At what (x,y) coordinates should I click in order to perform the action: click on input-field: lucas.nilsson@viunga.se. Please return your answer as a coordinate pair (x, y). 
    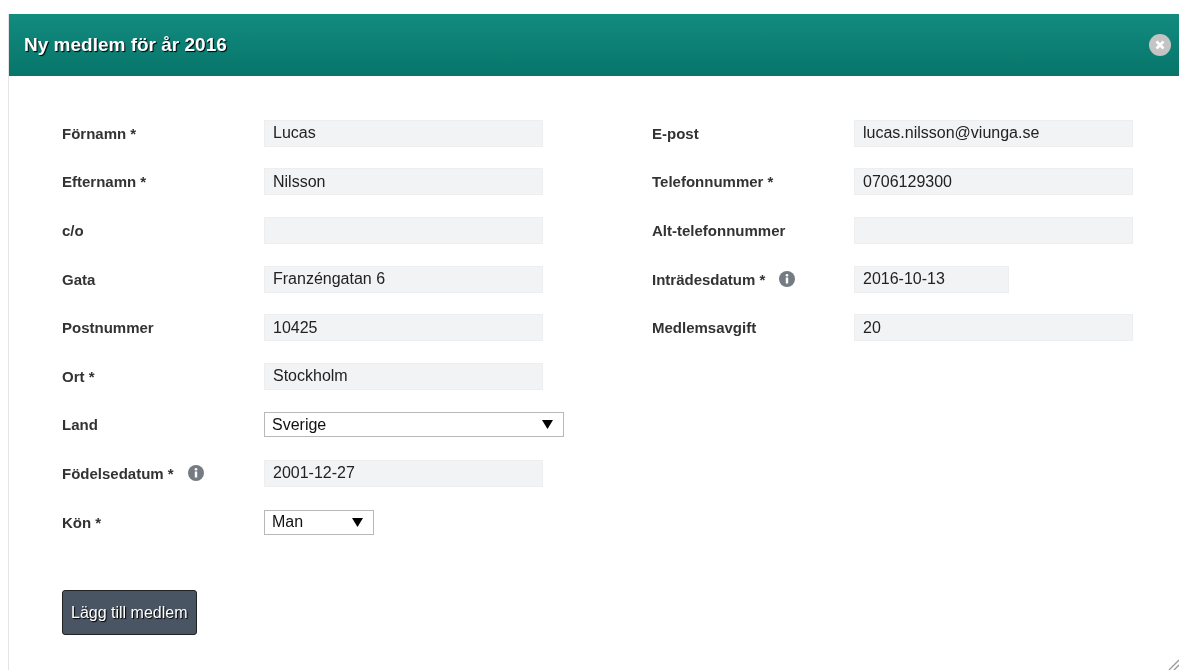
    Looking at the image, I should click on (993, 133).